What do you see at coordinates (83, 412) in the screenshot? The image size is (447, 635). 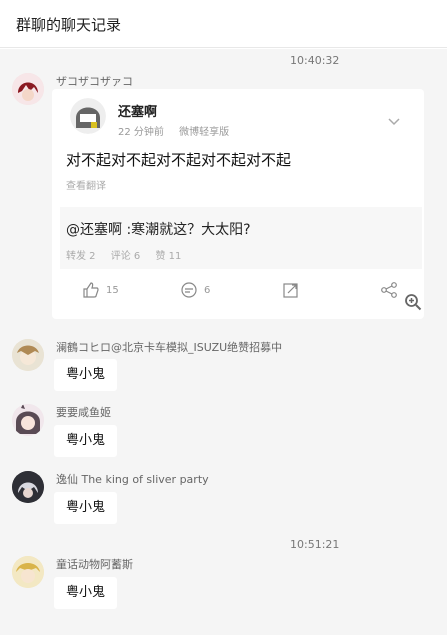 I see `sender-name: 要要咸鱼姬` at bounding box center [83, 412].